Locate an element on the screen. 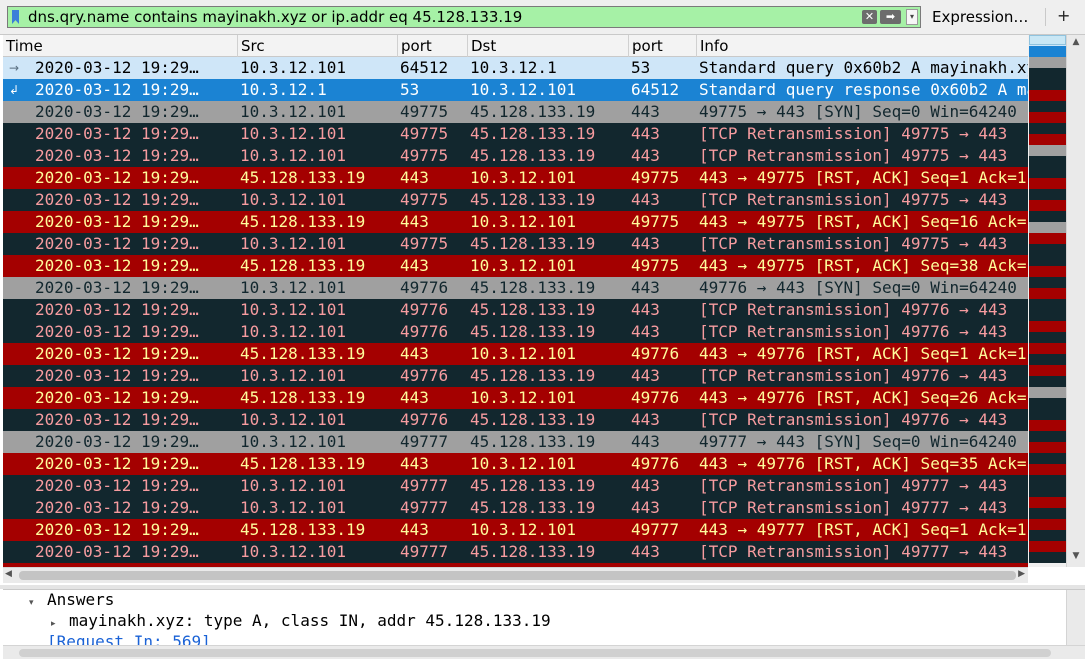 Image resolution: width=1085 pixels, height=660 pixels. scroll-left-icon: ◀ is located at coordinates (8, 574).